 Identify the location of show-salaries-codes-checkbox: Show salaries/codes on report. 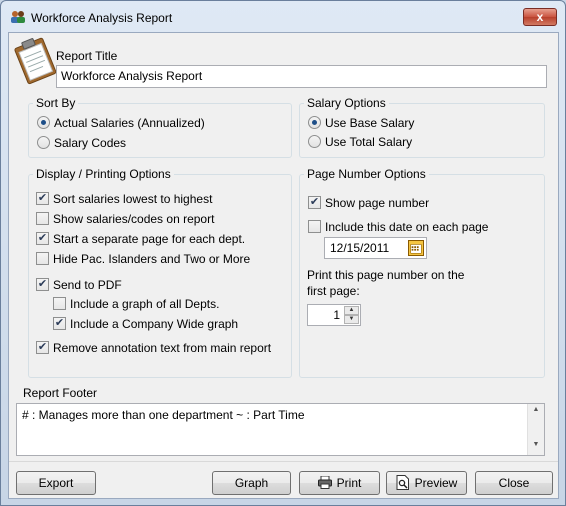
(125, 220).